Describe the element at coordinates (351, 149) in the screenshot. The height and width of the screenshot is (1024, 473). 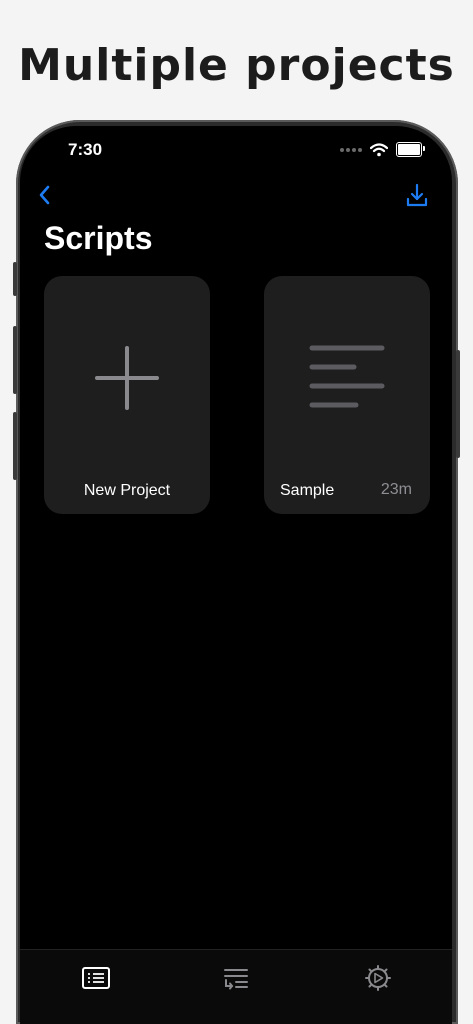
I see `cellular-signal-icon` at that location.